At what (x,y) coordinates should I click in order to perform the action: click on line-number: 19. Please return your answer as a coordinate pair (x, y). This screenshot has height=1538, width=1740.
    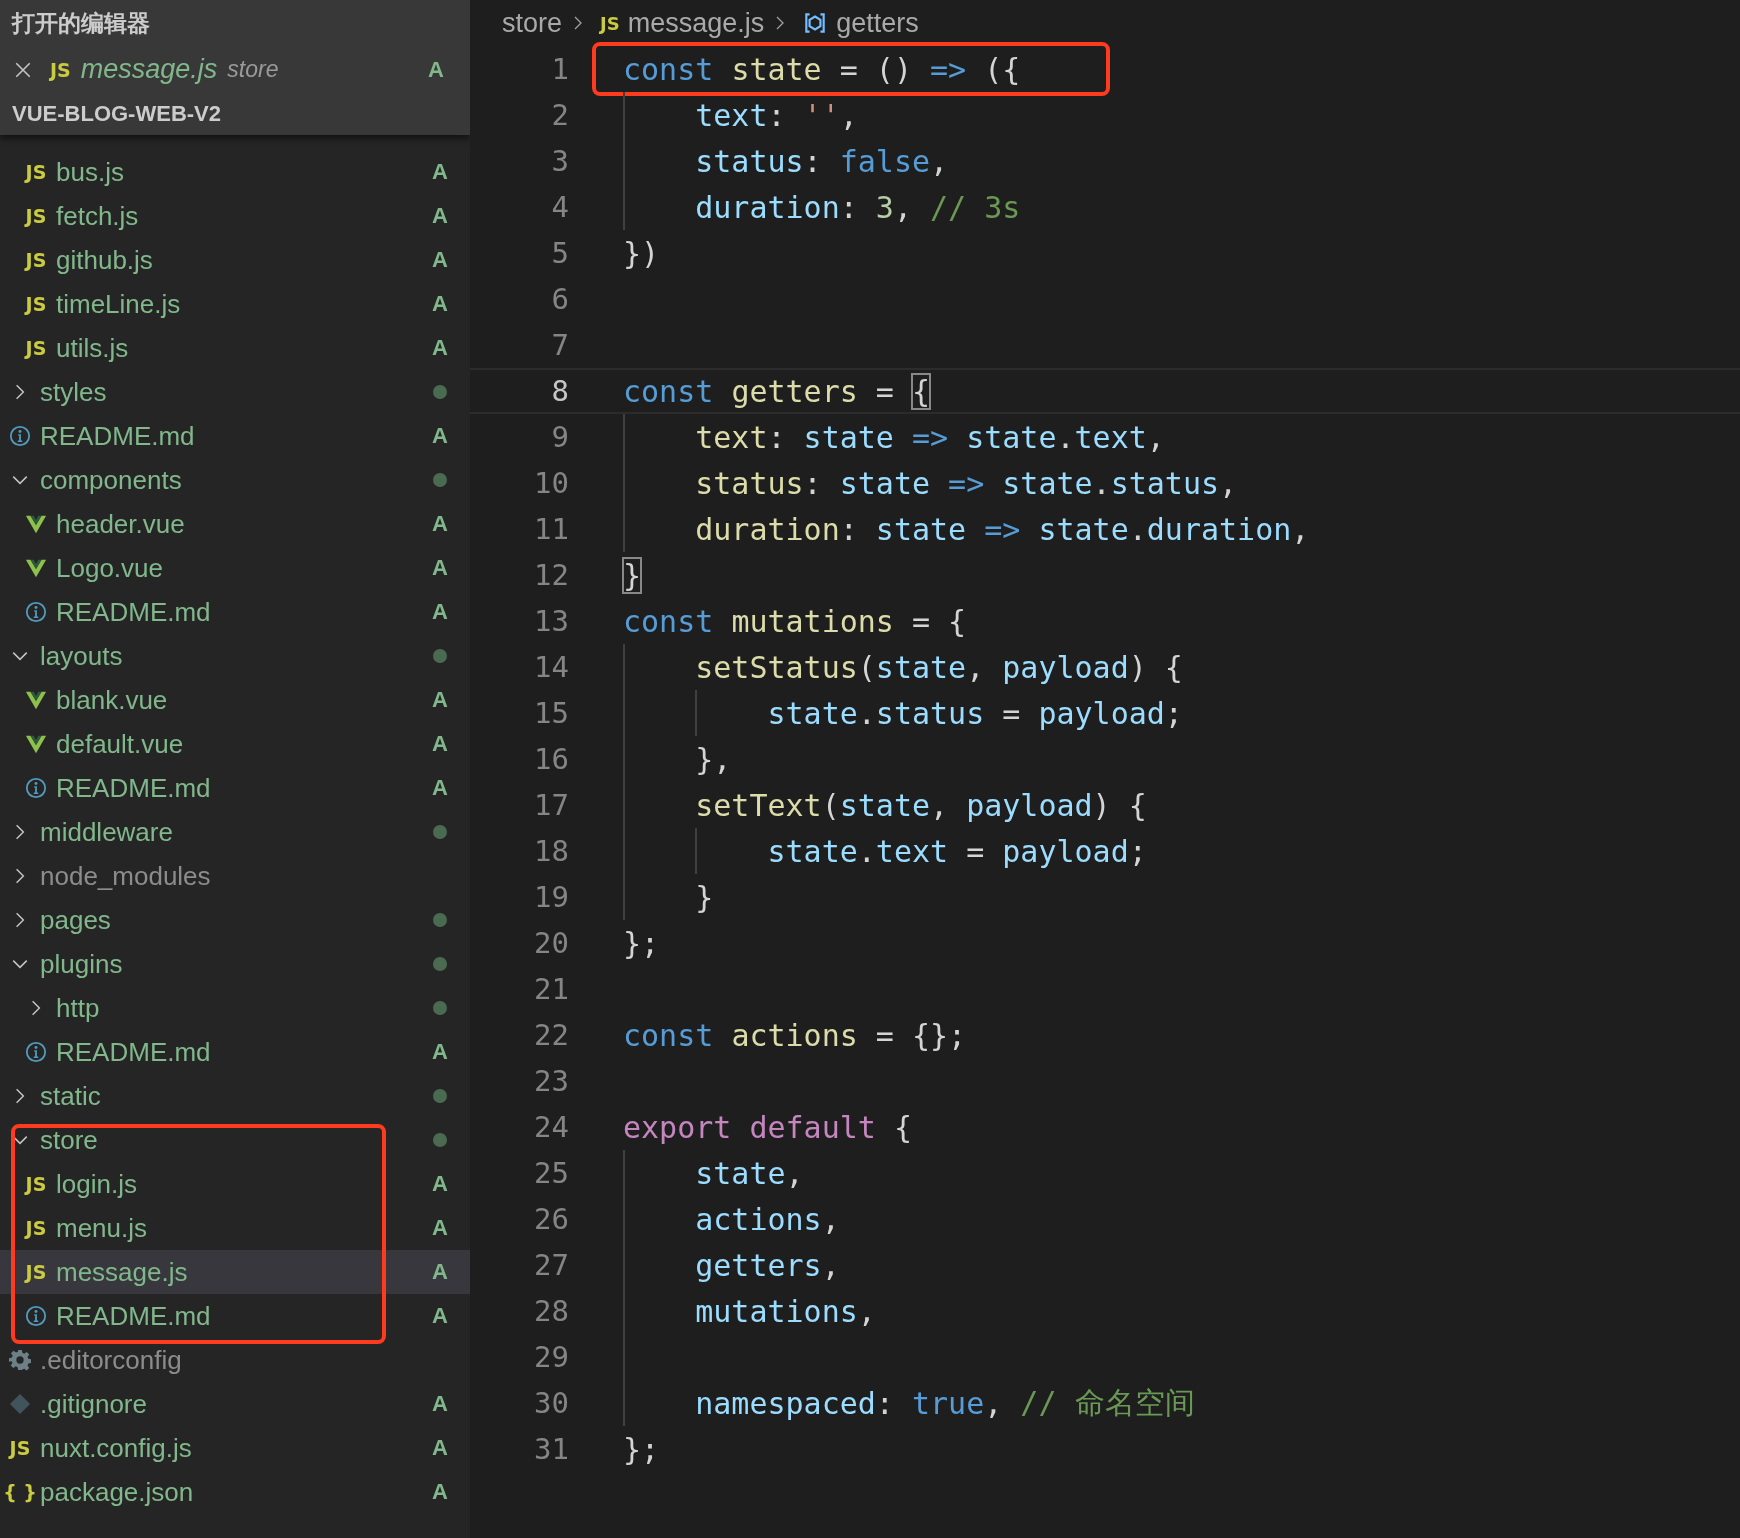
    Looking at the image, I should click on (551, 897).